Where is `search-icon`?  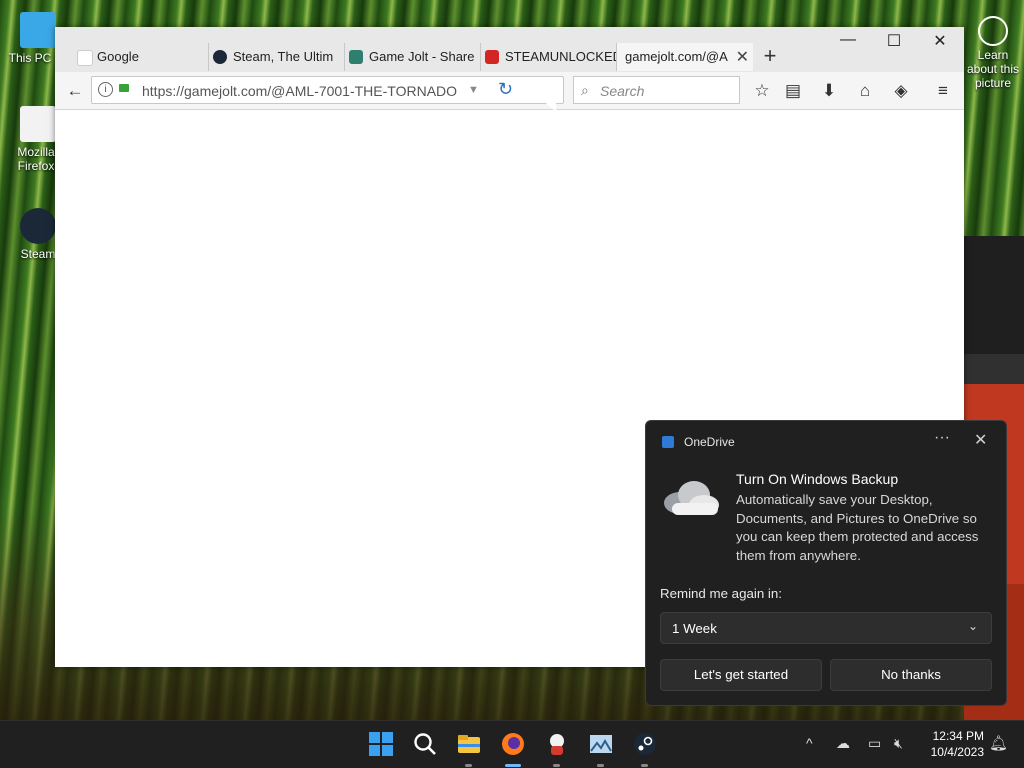 search-icon is located at coordinates (425, 744).